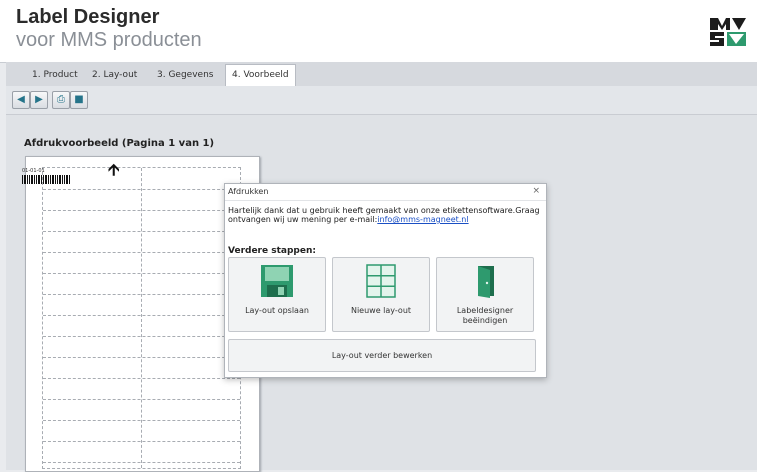  Describe the element at coordinates (381, 310) in the screenshot. I see `new-layout-label: Nieuwe lay-out` at that location.